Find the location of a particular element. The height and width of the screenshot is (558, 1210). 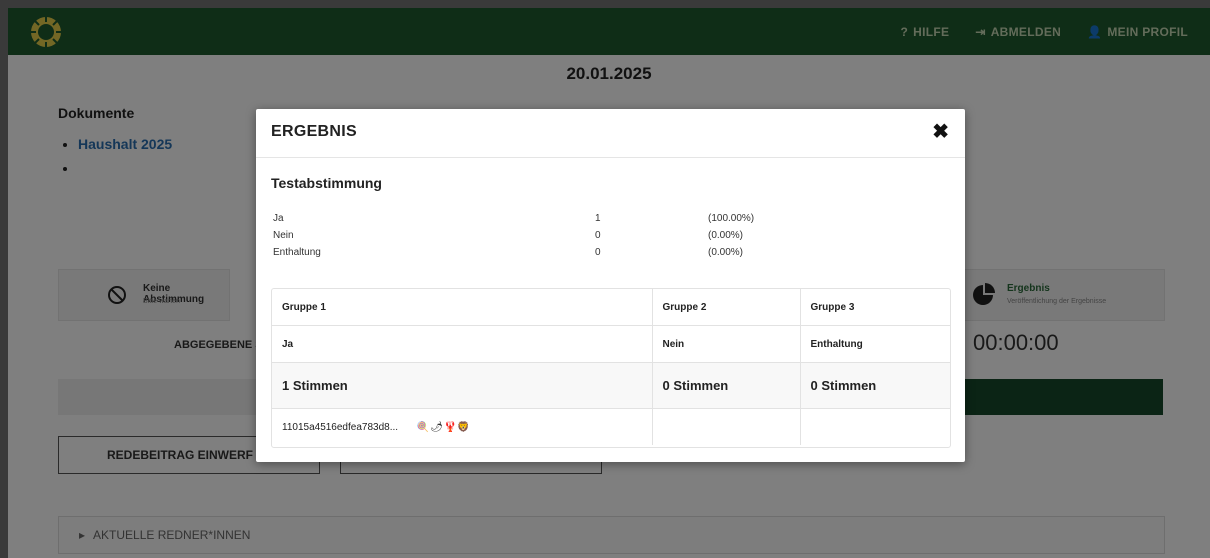

result-row: Nein 0 (0.00%) is located at coordinates (533, 238).